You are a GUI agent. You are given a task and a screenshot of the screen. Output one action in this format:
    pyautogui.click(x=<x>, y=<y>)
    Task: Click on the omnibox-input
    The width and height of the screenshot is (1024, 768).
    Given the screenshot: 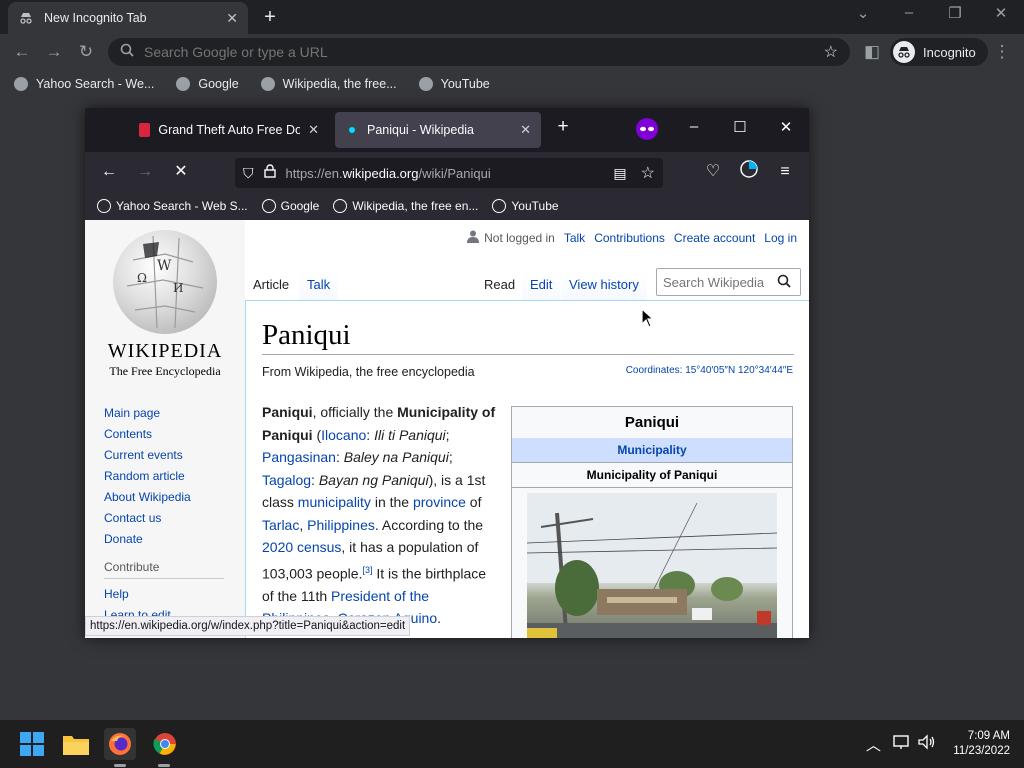 What is the action you would take?
    pyautogui.click(x=484, y=52)
    